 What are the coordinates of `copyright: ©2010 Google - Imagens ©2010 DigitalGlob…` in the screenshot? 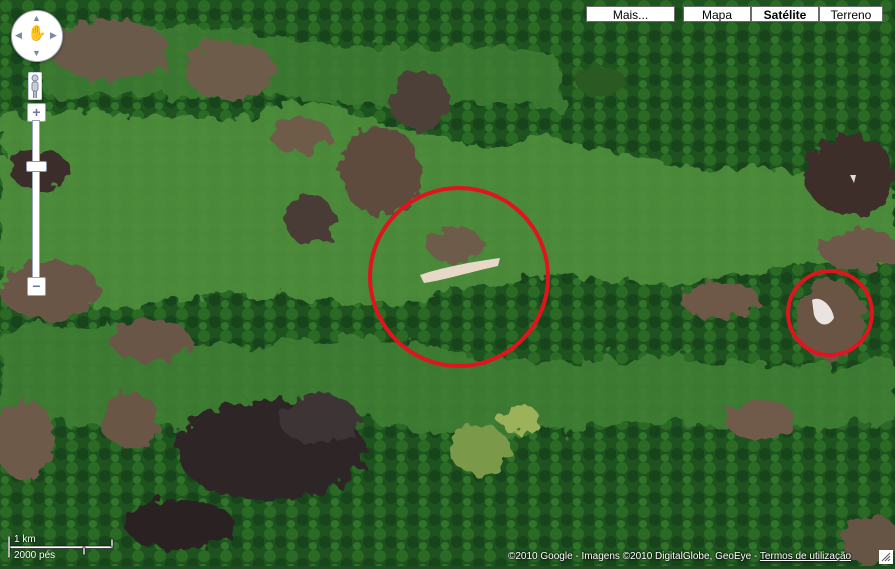 It's located at (679, 556).